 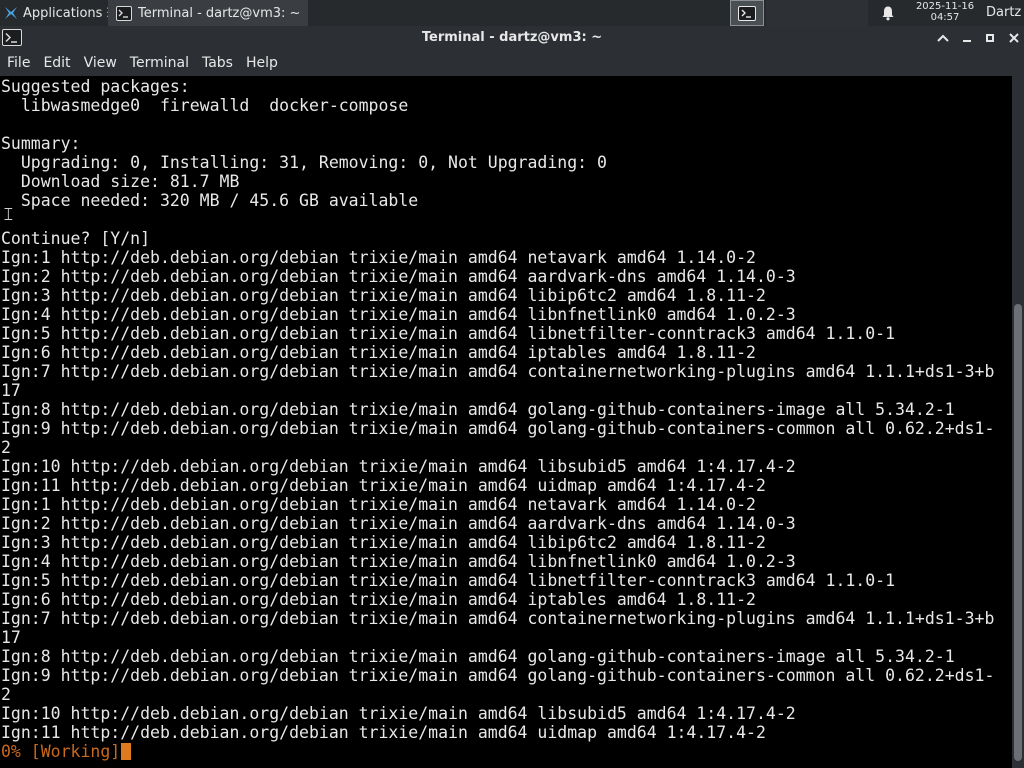 What do you see at coordinates (512, 63) in the screenshot?
I see `menu-bar: File Edit View Terminal Tabs Help` at bounding box center [512, 63].